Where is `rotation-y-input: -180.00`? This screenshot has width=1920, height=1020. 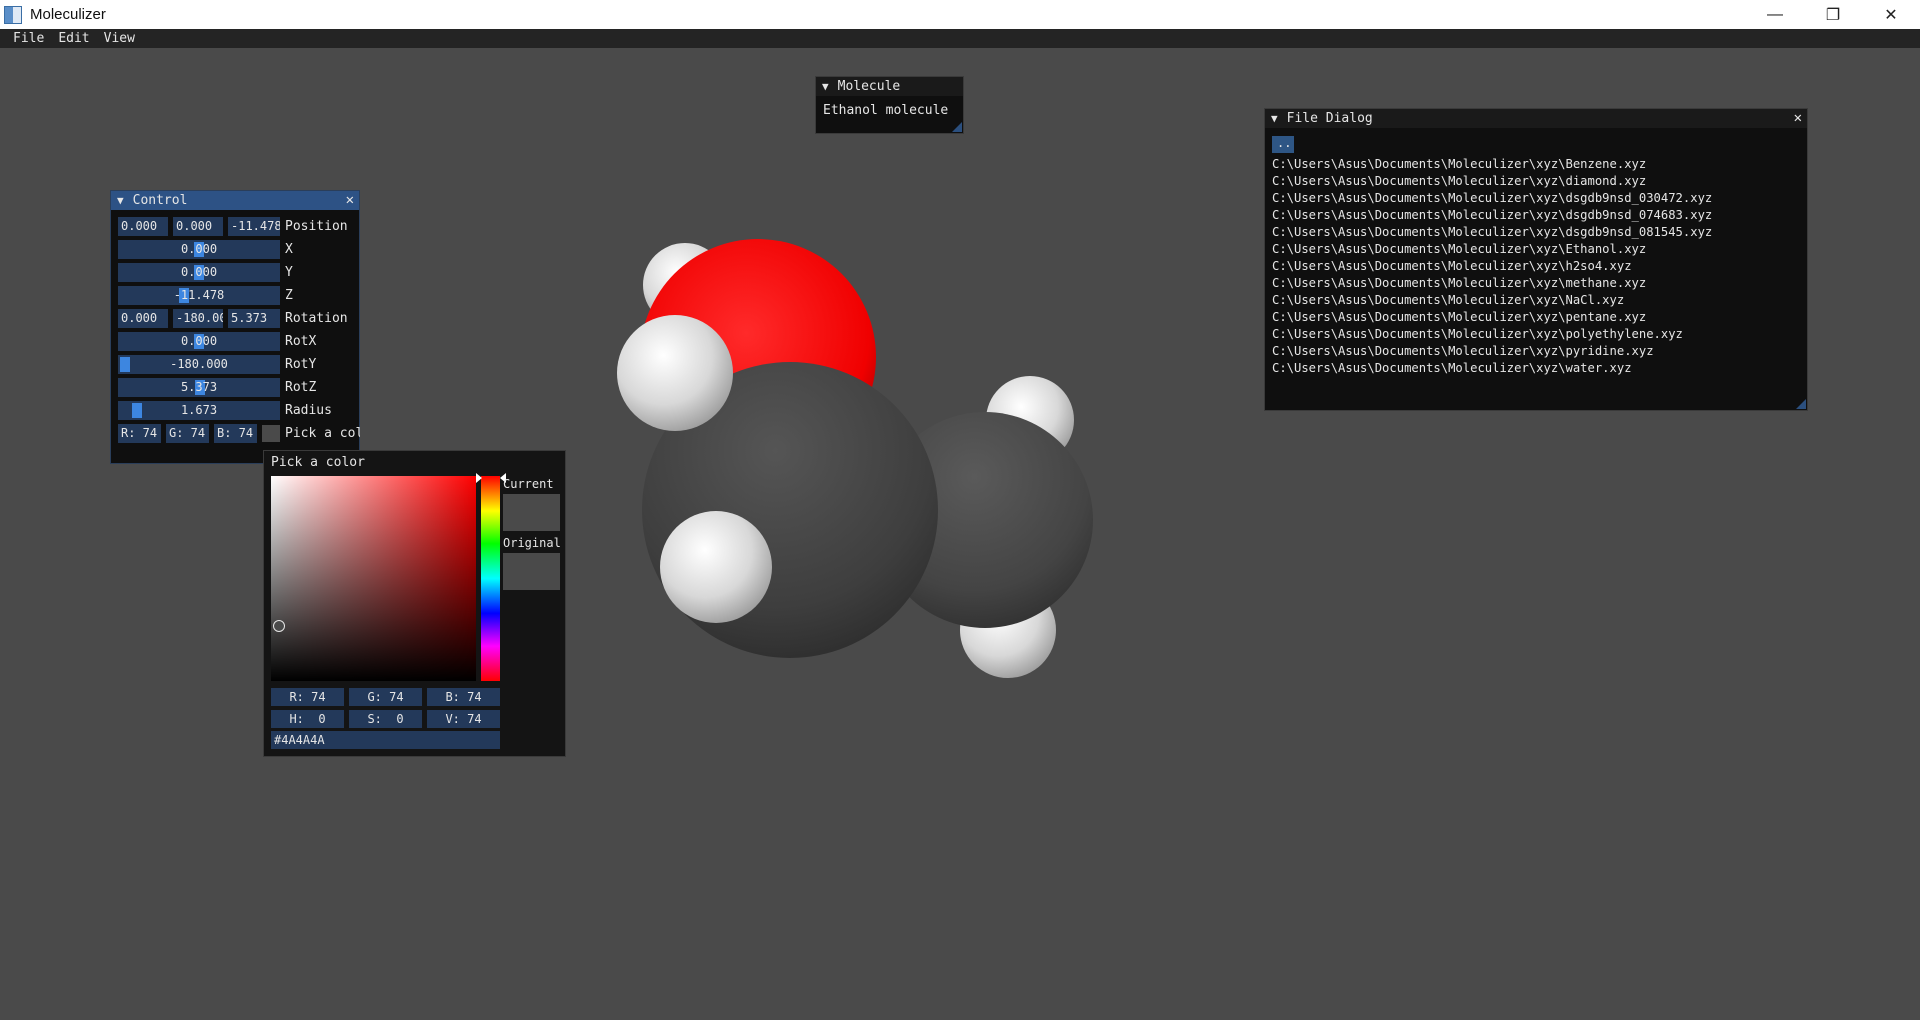
rotation-y-input: -180.00 is located at coordinates (198, 318).